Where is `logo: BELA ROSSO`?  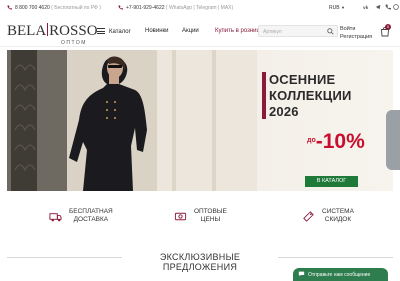 logo: BELA ROSSO is located at coordinates (52, 31).